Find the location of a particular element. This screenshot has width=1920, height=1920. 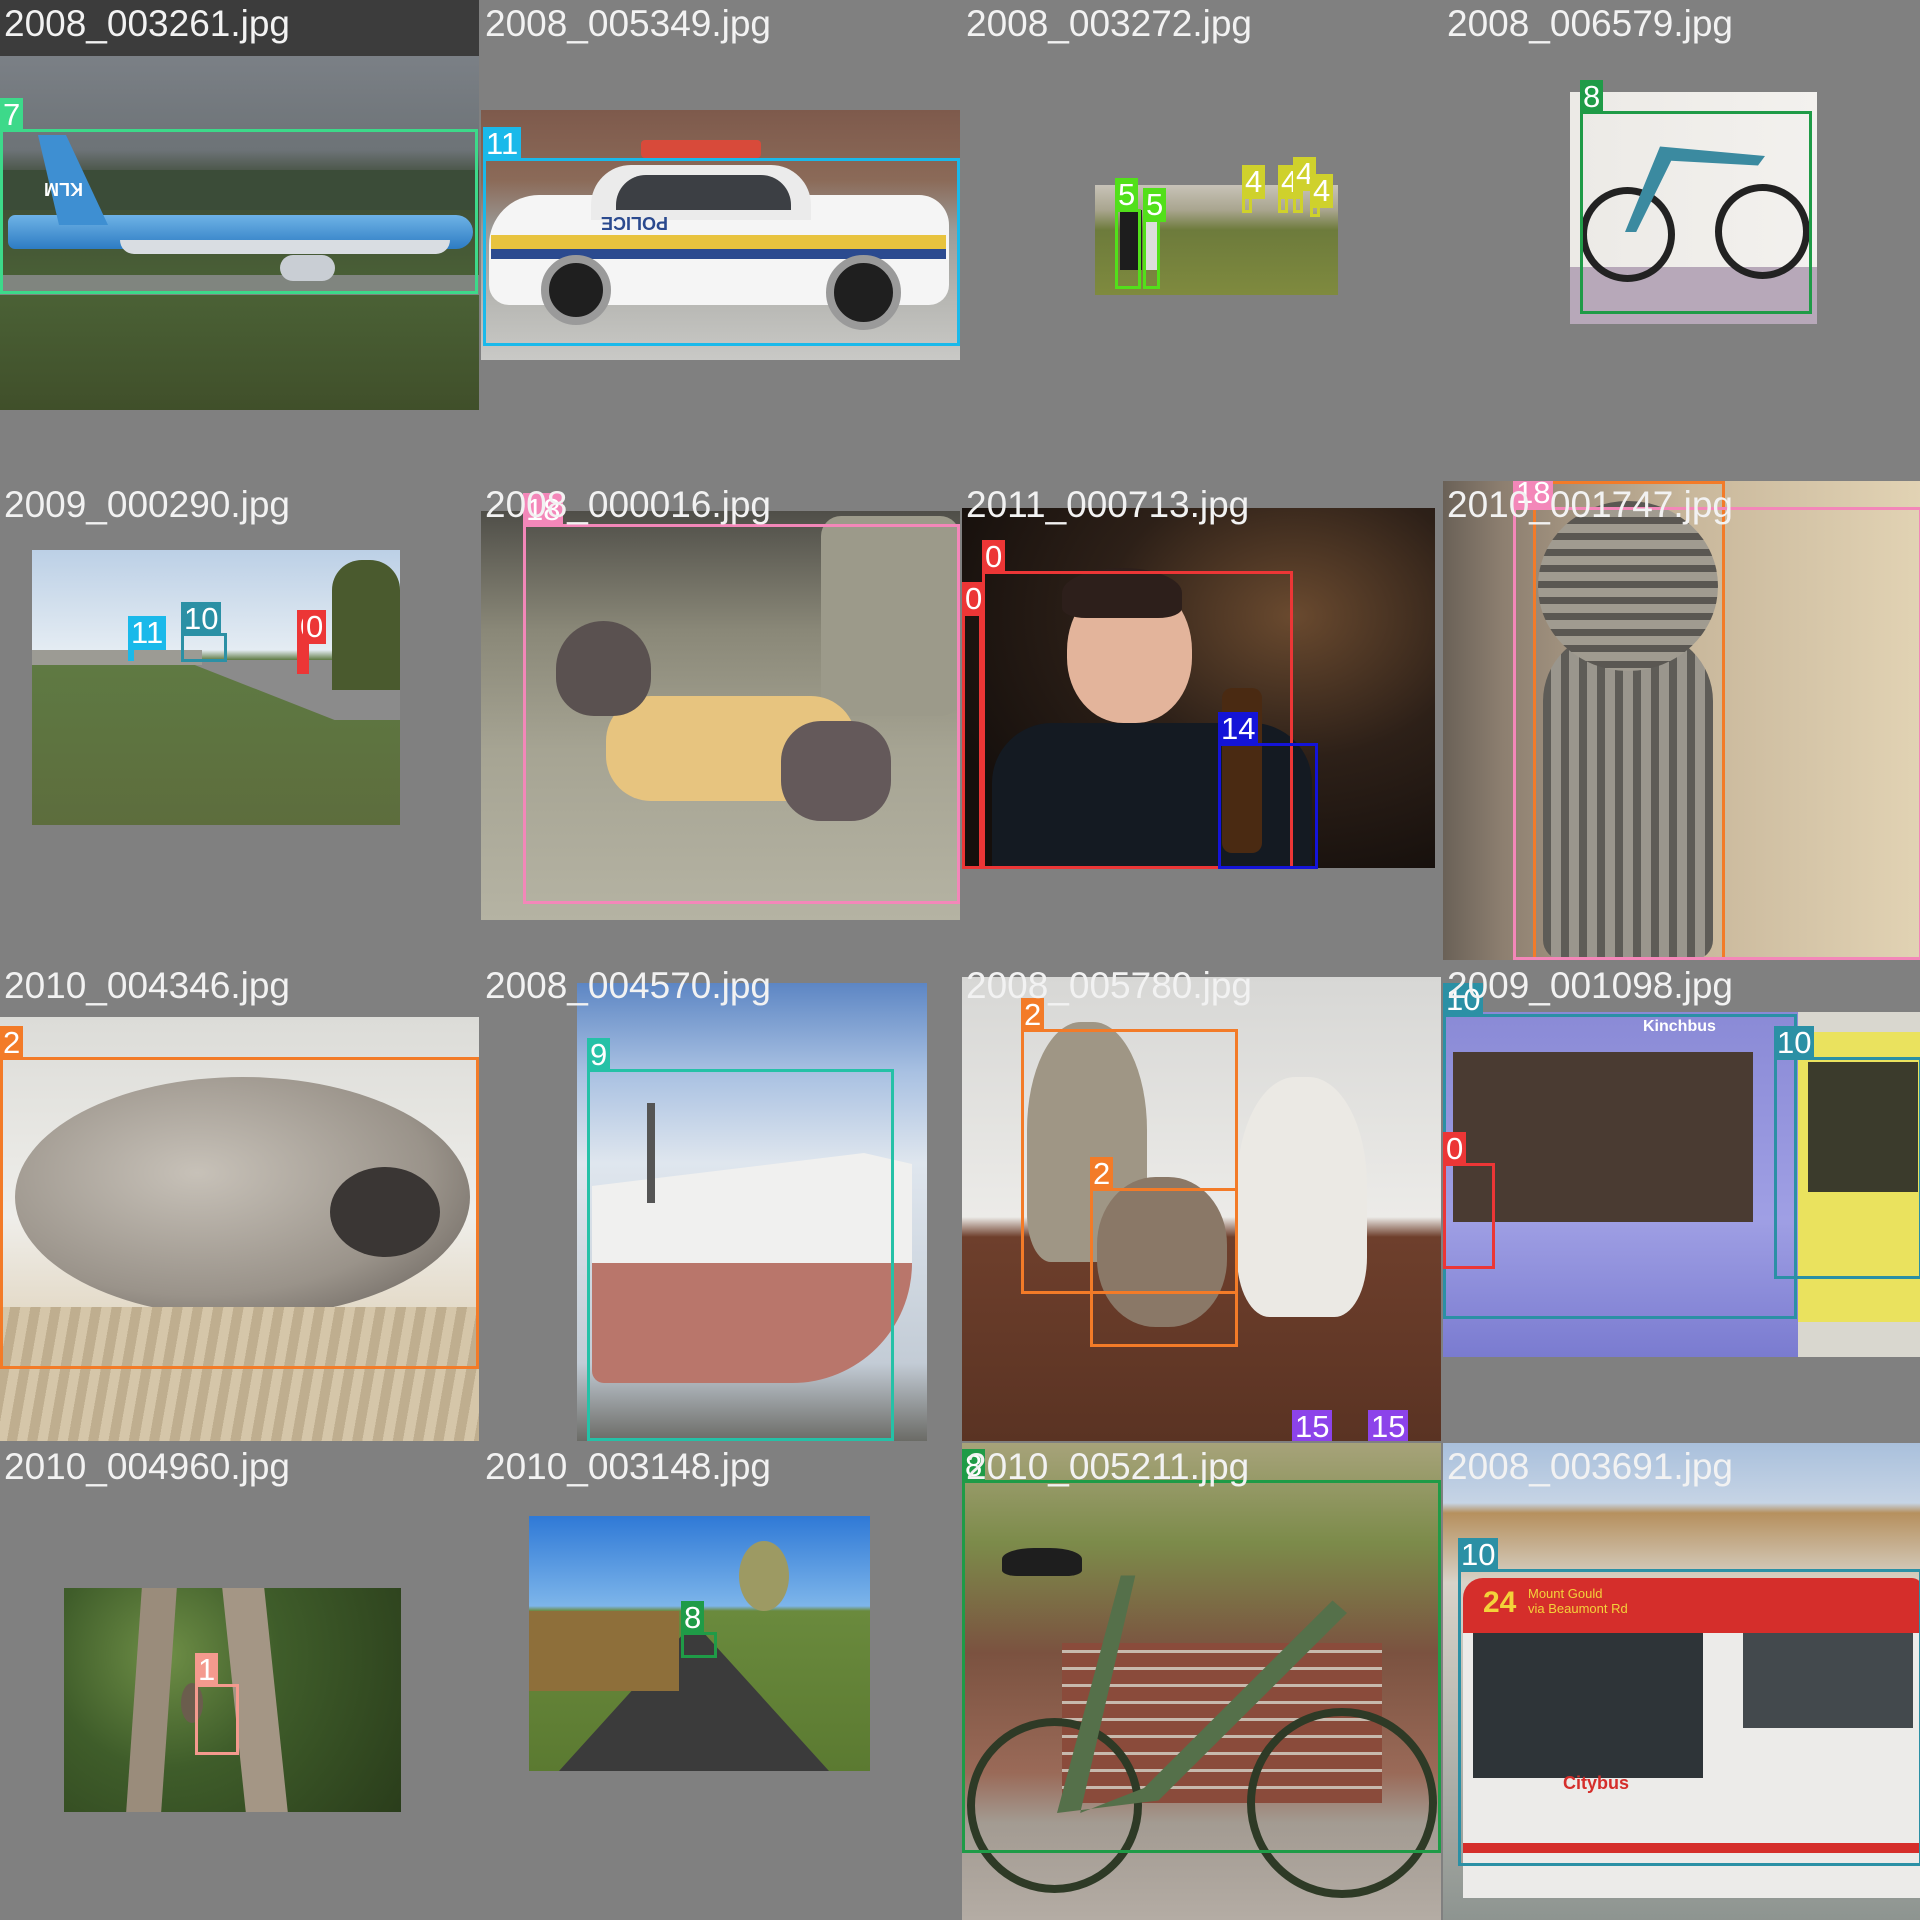

tile-3: 2008_006579.jpg 8 is located at coordinates (1681, 239).